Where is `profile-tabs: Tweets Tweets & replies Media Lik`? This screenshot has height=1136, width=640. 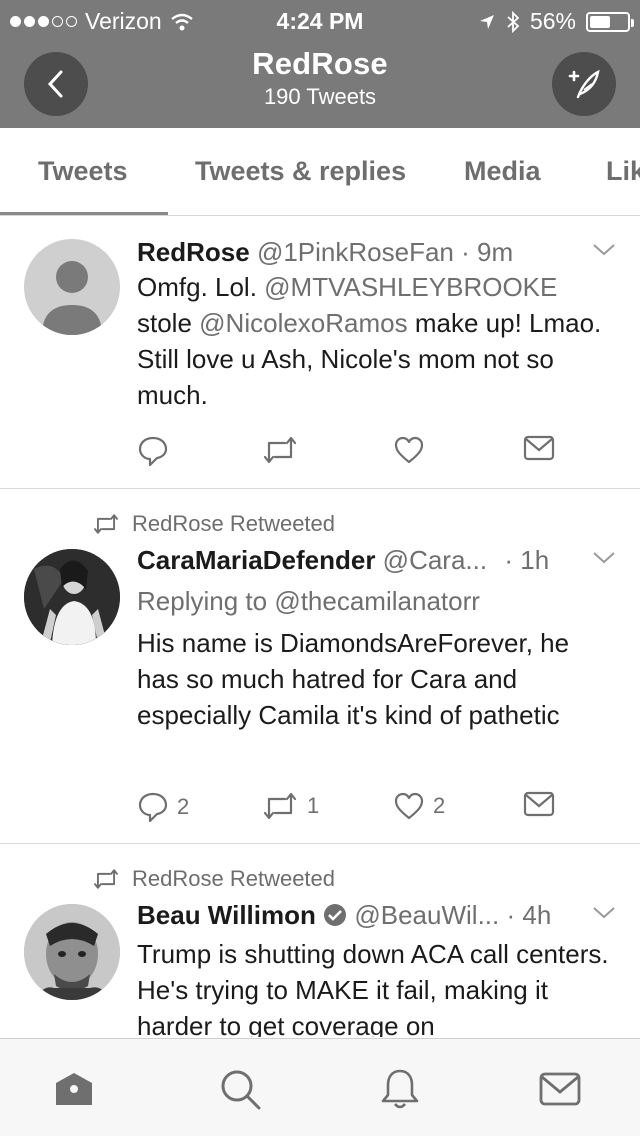 profile-tabs: Tweets Tweets & replies Media Lik is located at coordinates (320, 172).